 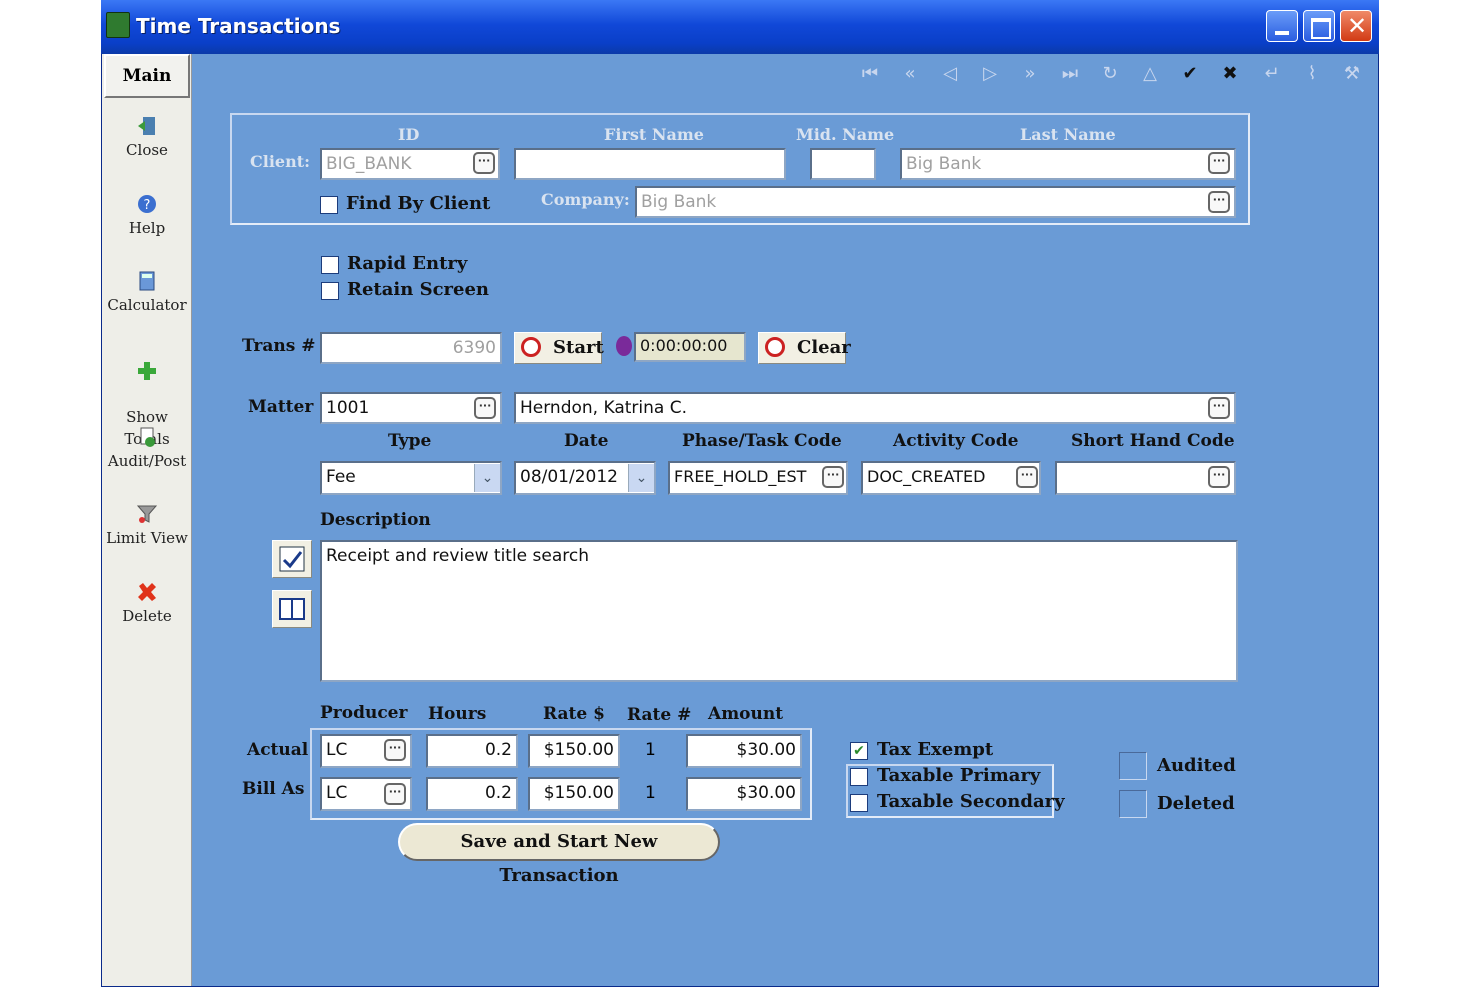 What do you see at coordinates (364, 713) in the screenshot?
I see `producer-header: Producer` at bounding box center [364, 713].